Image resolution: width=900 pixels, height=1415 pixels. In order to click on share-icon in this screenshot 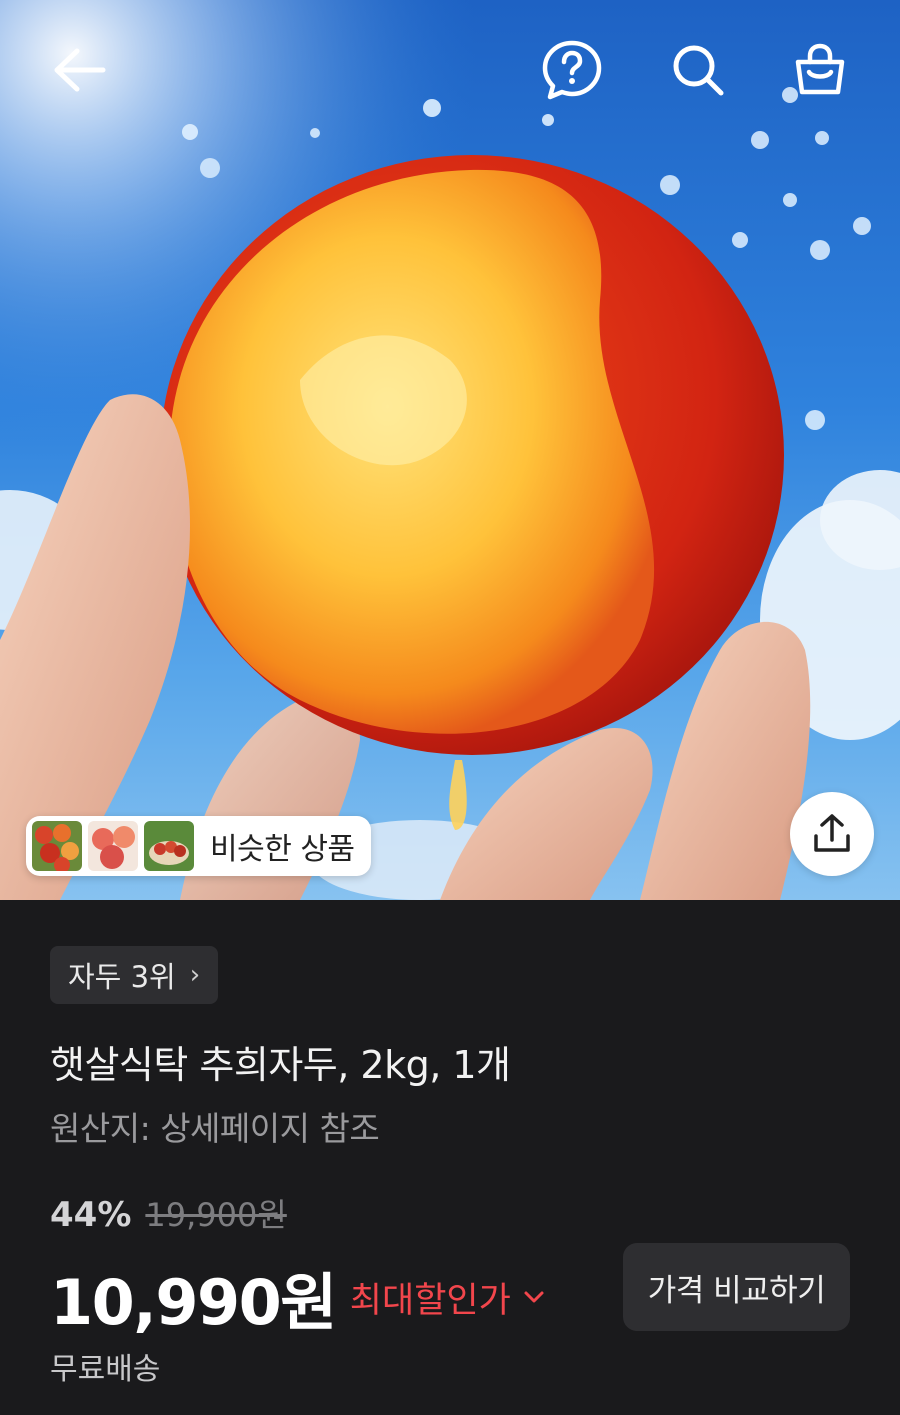, I will do `click(832, 833)`.